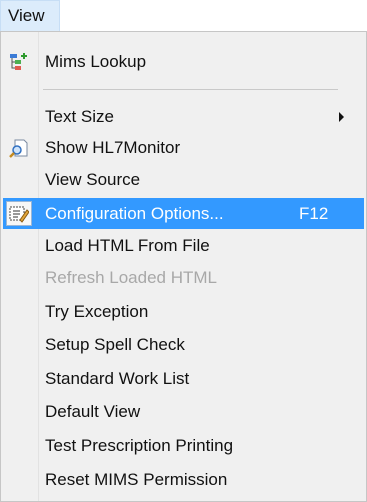  I want to click on menu-item-label: Default View, so click(93, 411).